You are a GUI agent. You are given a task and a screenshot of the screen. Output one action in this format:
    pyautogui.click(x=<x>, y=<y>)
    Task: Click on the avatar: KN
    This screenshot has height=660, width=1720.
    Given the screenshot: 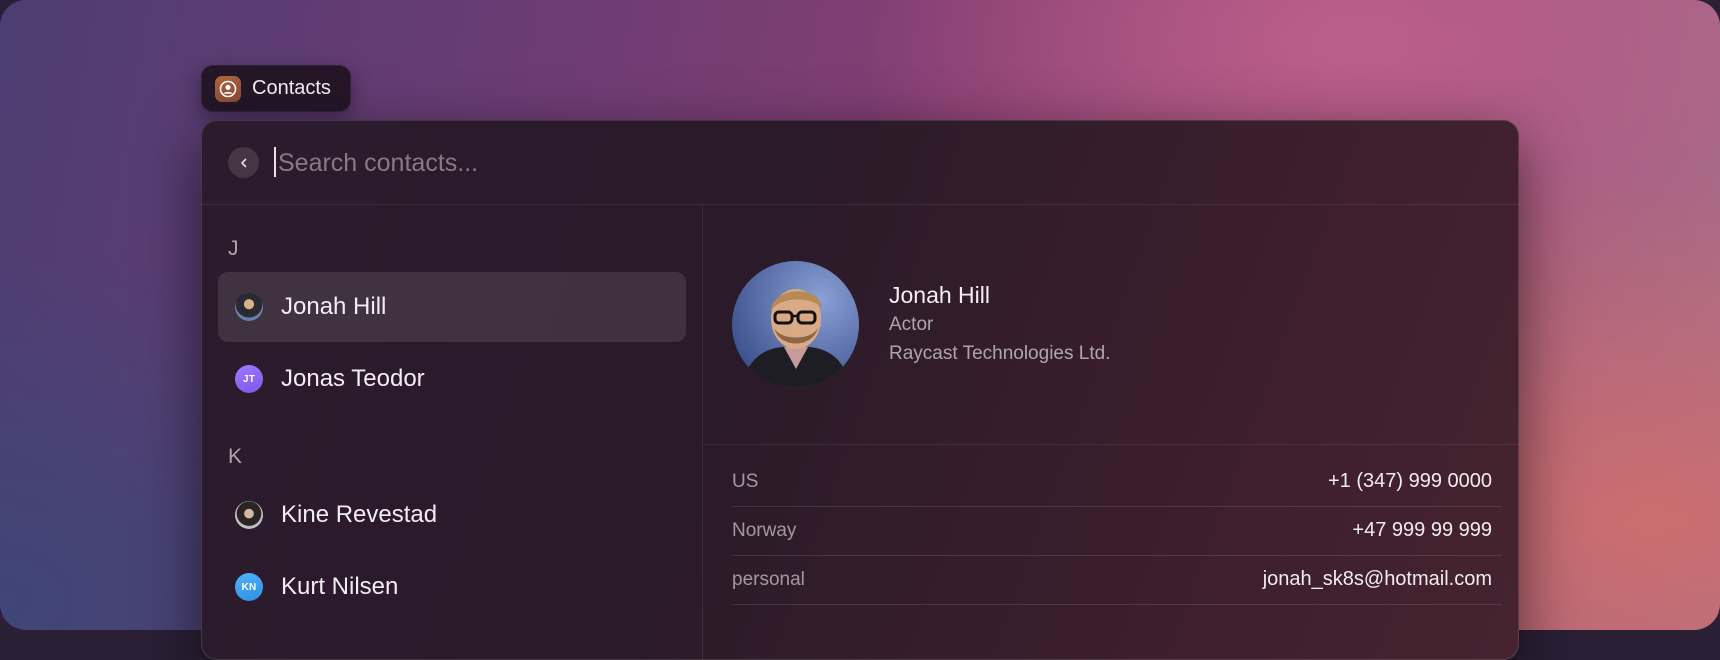 What is the action you would take?
    pyautogui.click(x=249, y=587)
    